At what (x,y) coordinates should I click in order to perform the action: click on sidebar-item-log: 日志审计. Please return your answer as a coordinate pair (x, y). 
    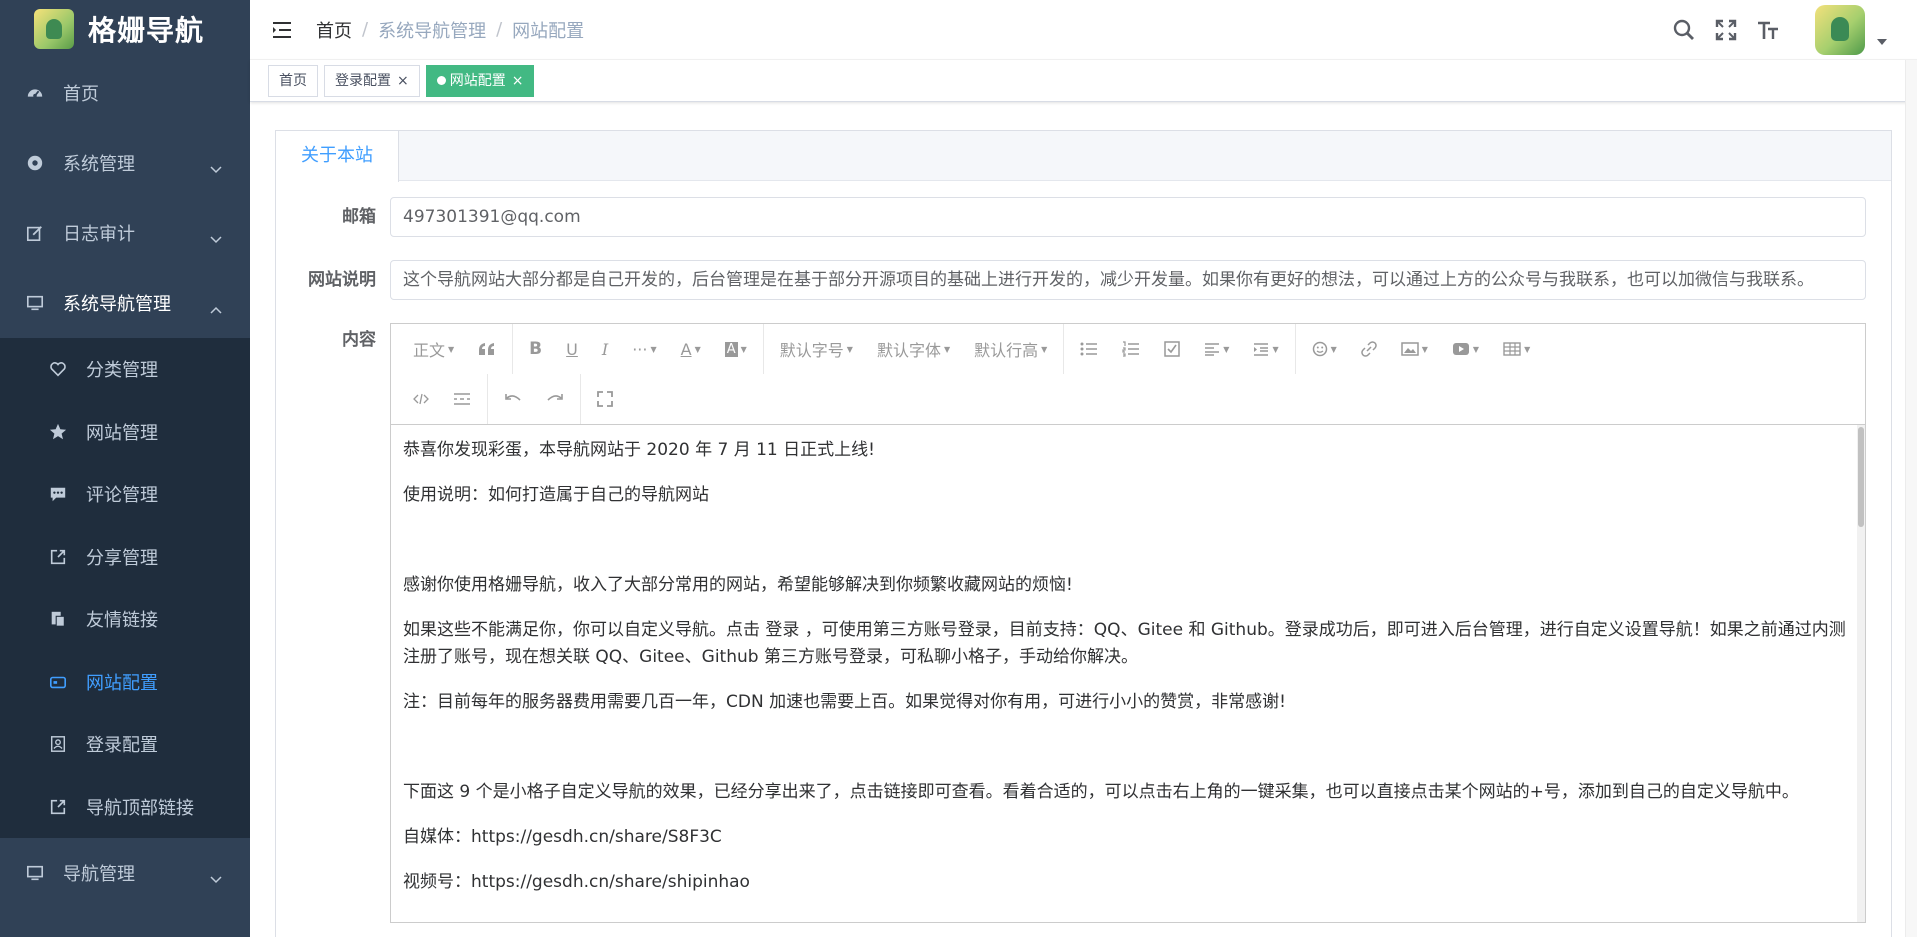
    Looking at the image, I should click on (125, 233).